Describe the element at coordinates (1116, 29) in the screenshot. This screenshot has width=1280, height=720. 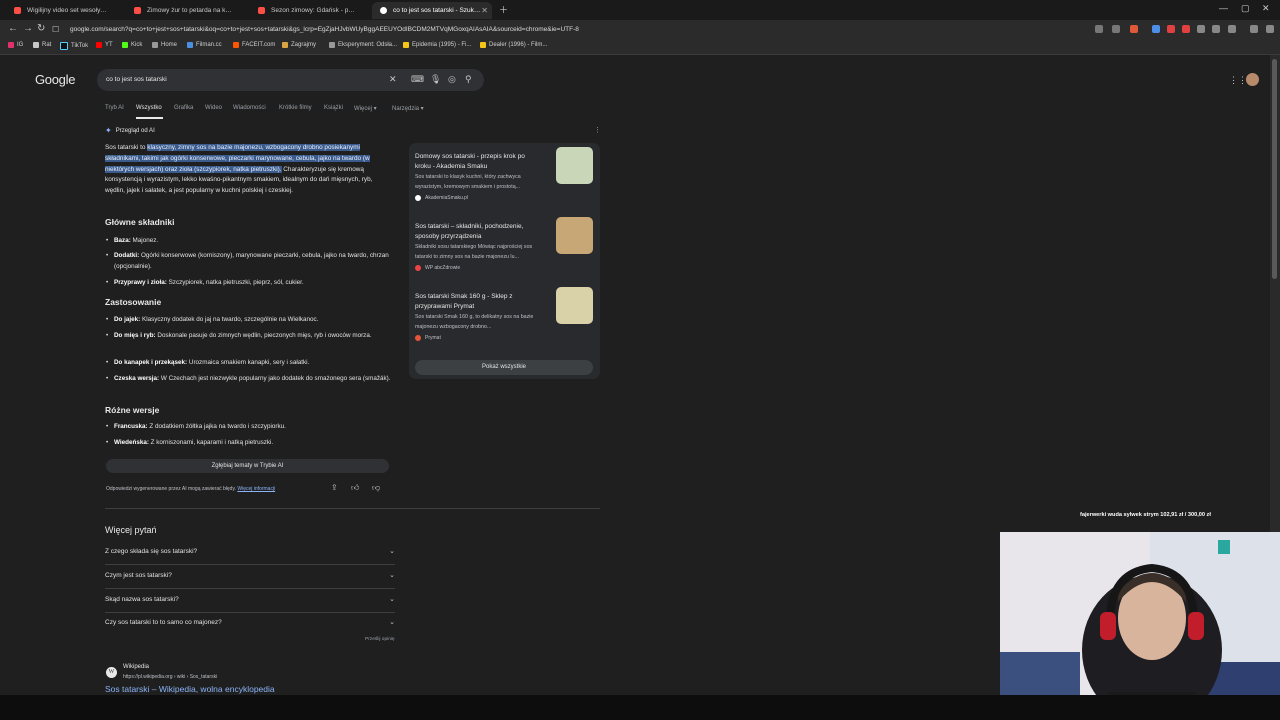
I see `share-icon` at that location.